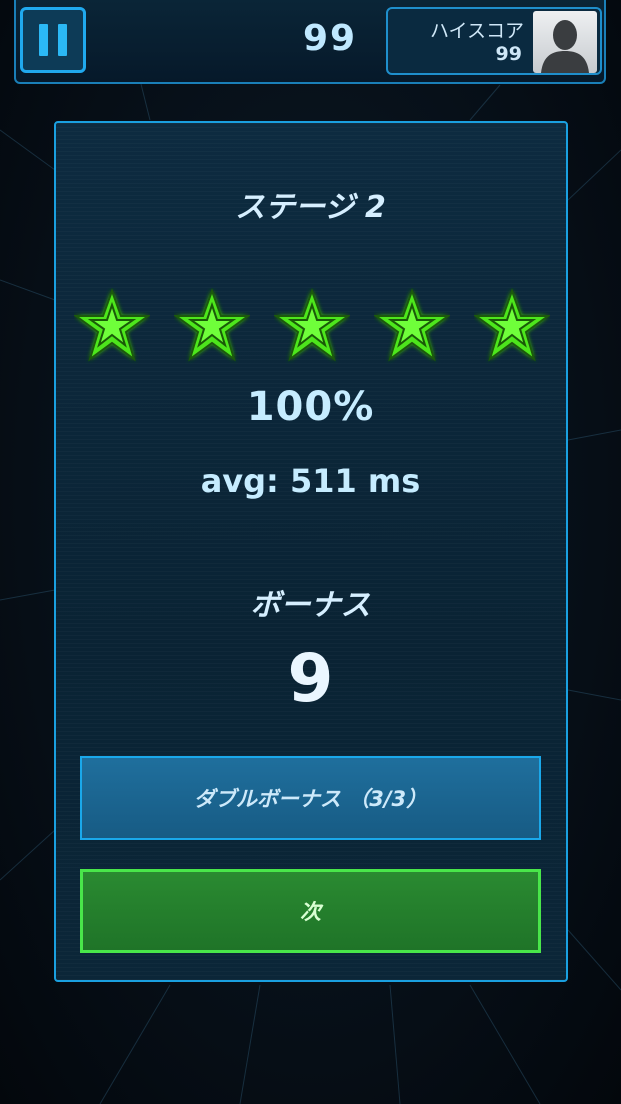  I want to click on highscore-label: ハイスコア, so click(476, 31).